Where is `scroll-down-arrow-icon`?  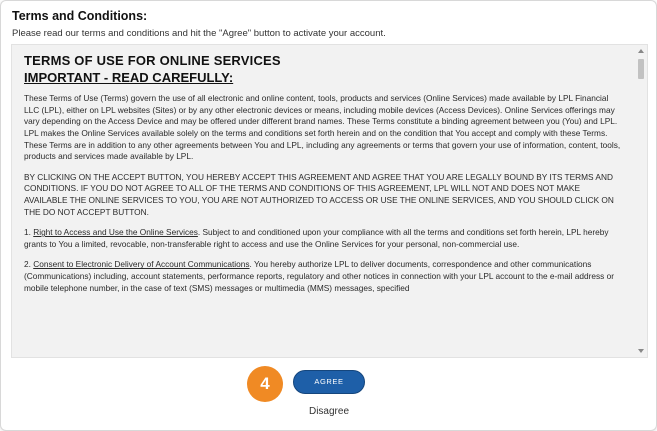 scroll-down-arrow-icon is located at coordinates (641, 351).